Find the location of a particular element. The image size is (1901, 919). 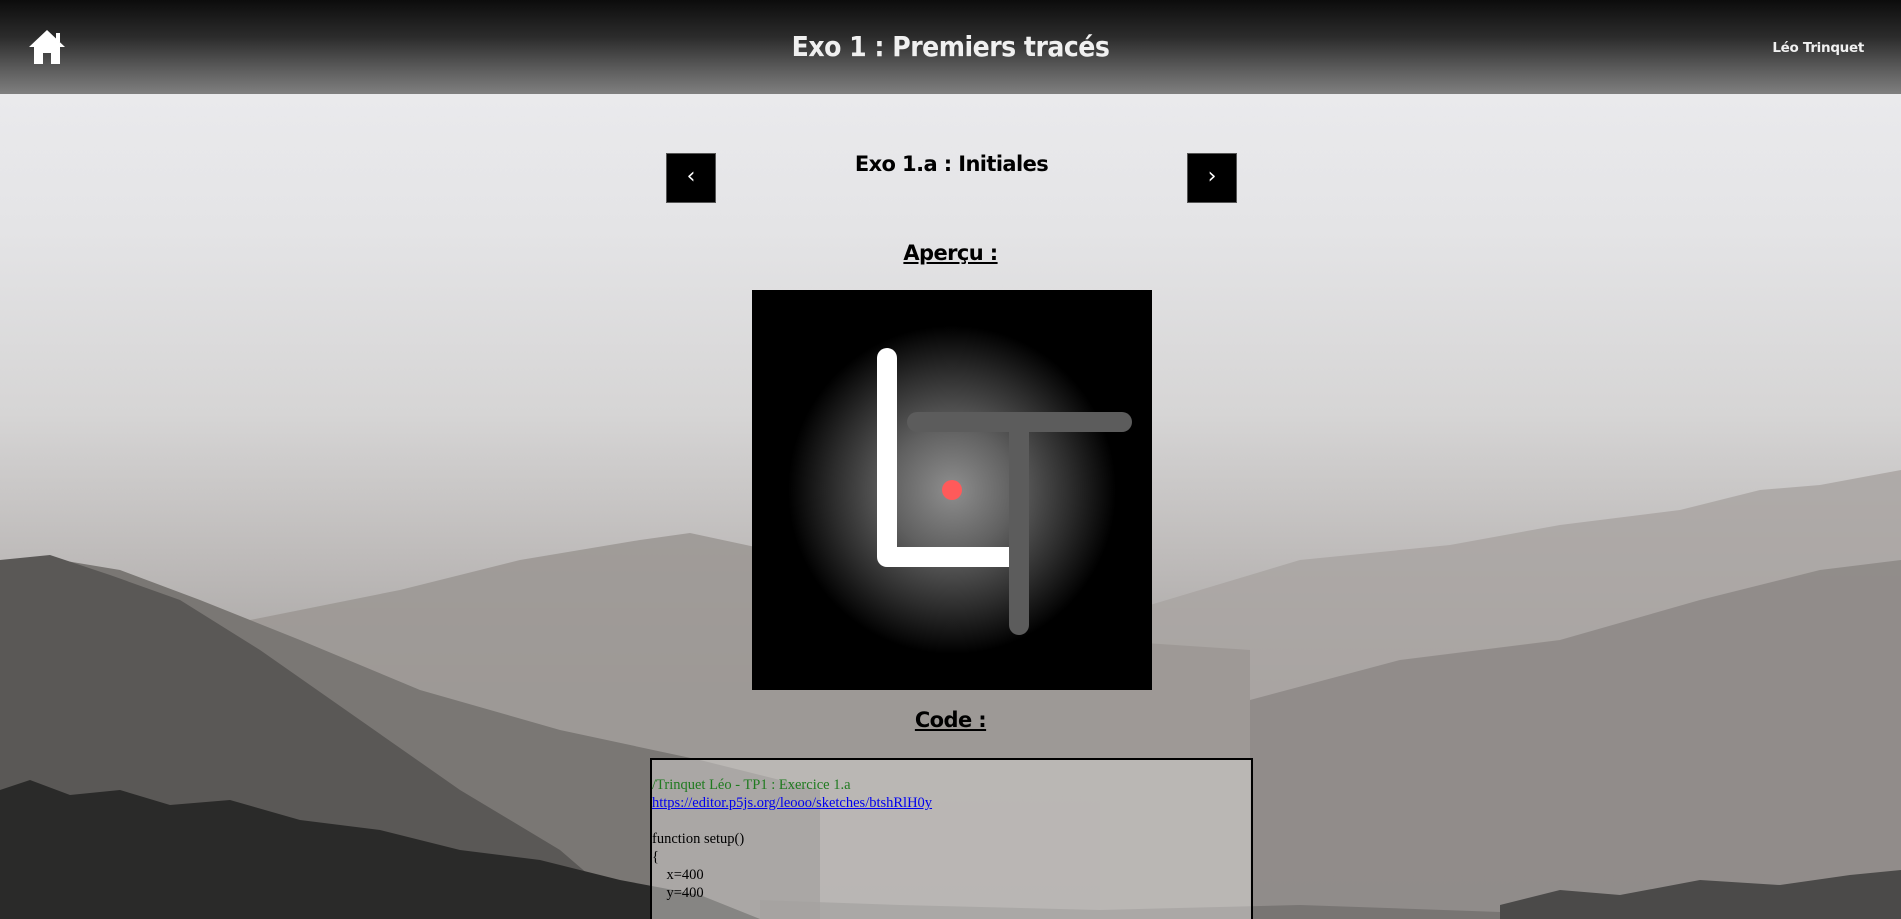

previous-exercise-button: ‹ is located at coordinates (691, 178).